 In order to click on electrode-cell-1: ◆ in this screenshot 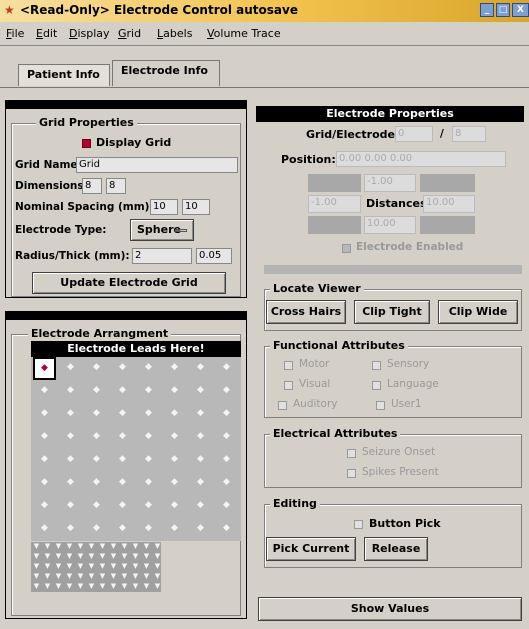, I will do `click(44, 368)`.